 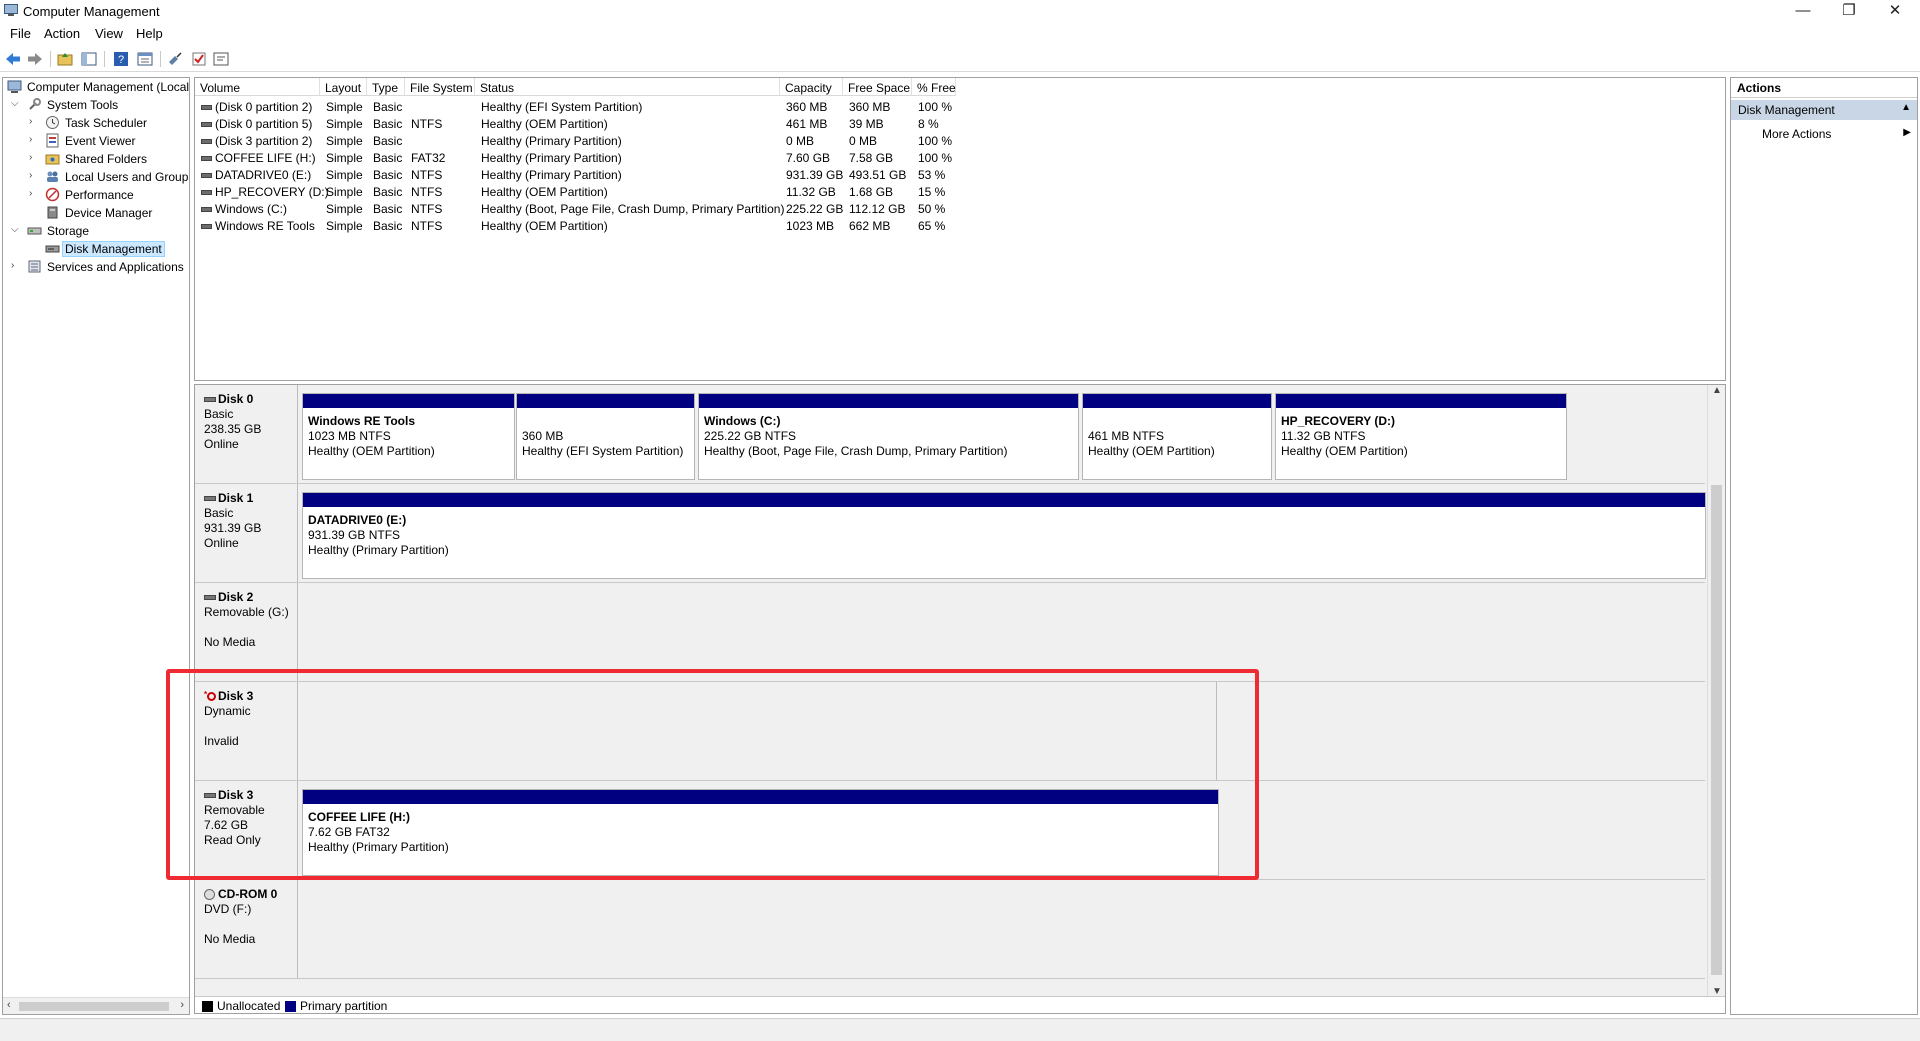 I want to click on partition-size: 11.32 GB NTFS, so click(x=1323, y=436).